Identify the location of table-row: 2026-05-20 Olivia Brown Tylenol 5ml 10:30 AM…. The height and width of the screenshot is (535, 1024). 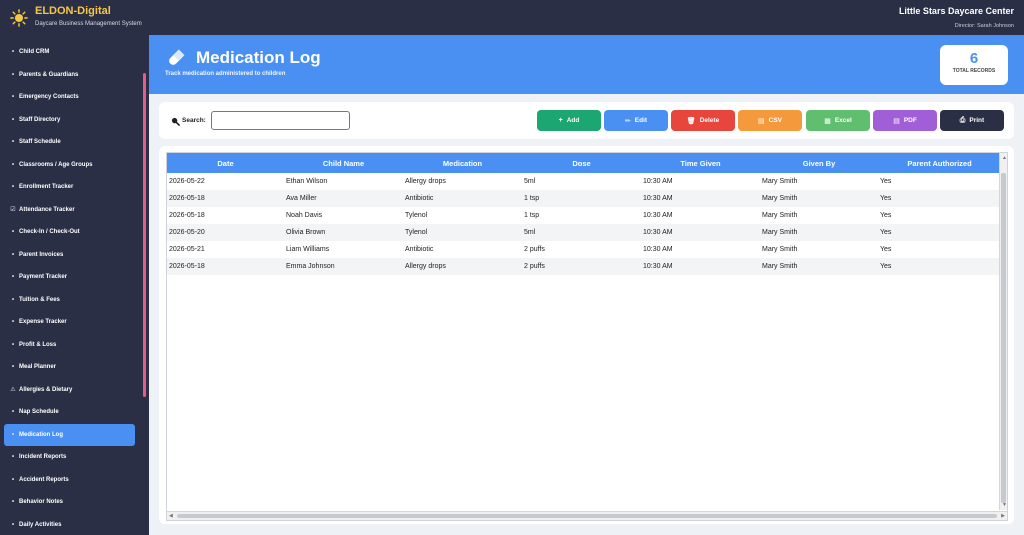
(584, 232).